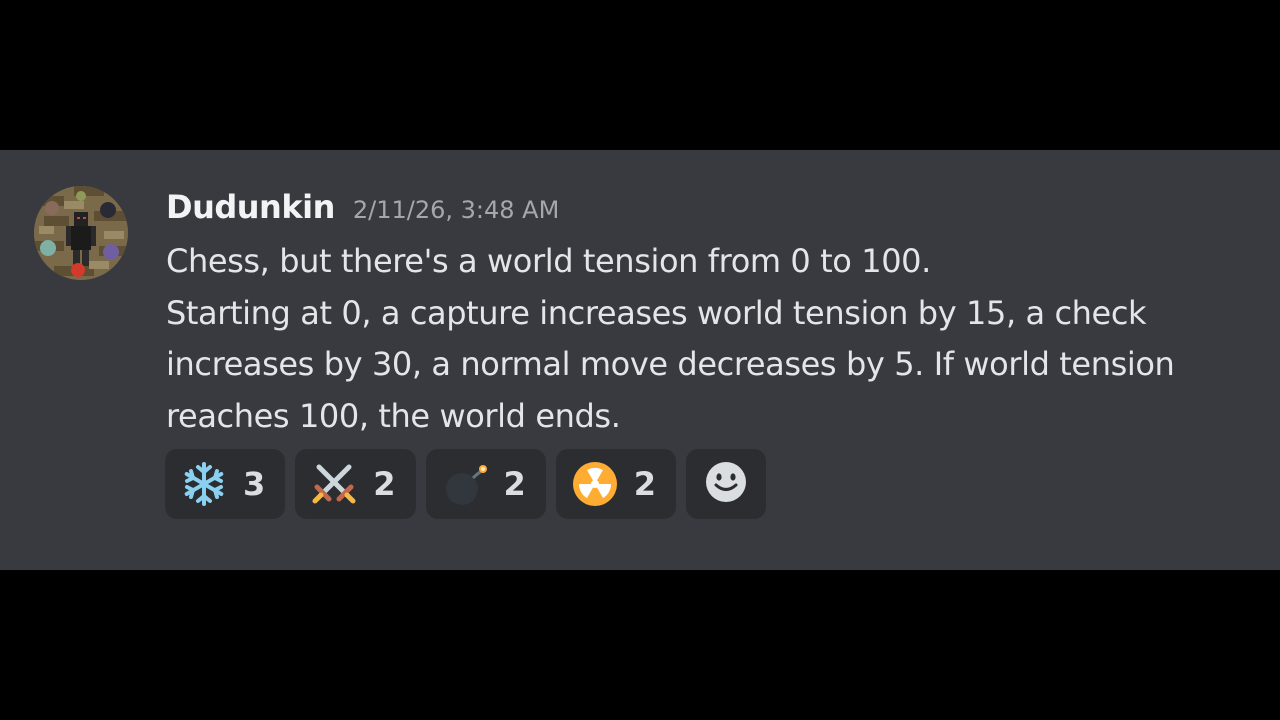  I want to click on avatar, so click(81, 233).